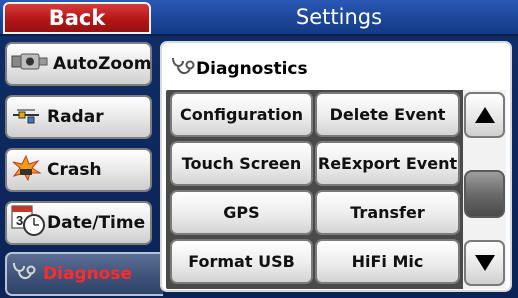 The image size is (518, 298). What do you see at coordinates (26, 170) in the screenshot?
I see `crash-icon` at bounding box center [26, 170].